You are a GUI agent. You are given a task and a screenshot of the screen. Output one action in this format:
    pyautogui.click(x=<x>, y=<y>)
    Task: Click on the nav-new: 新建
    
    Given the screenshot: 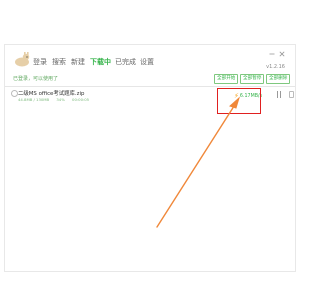 What is the action you would take?
    pyautogui.click(x=78, y=62)
    